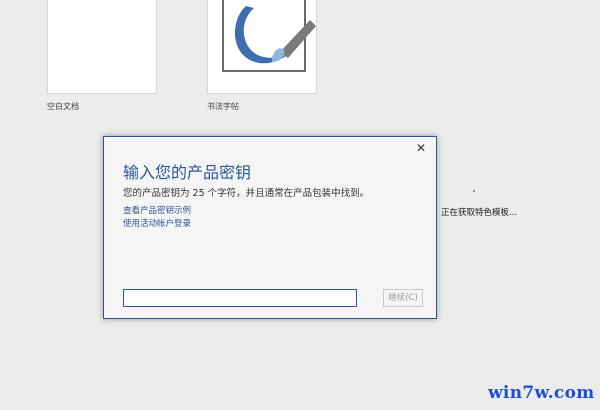 Image resolution: width=600 pixels, height=410 pixels. What do you see at coordinates (63, 106) in the screenshot?
I see `blank-document-label: 空白文档` at bounding box center [63, 106].